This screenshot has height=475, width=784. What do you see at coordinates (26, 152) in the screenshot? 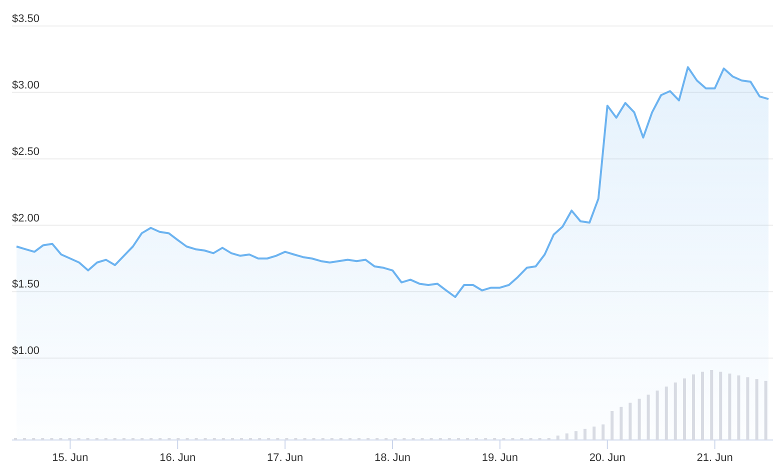
I see `y-axis-label: $2.50` at bounding box center [26, 152].